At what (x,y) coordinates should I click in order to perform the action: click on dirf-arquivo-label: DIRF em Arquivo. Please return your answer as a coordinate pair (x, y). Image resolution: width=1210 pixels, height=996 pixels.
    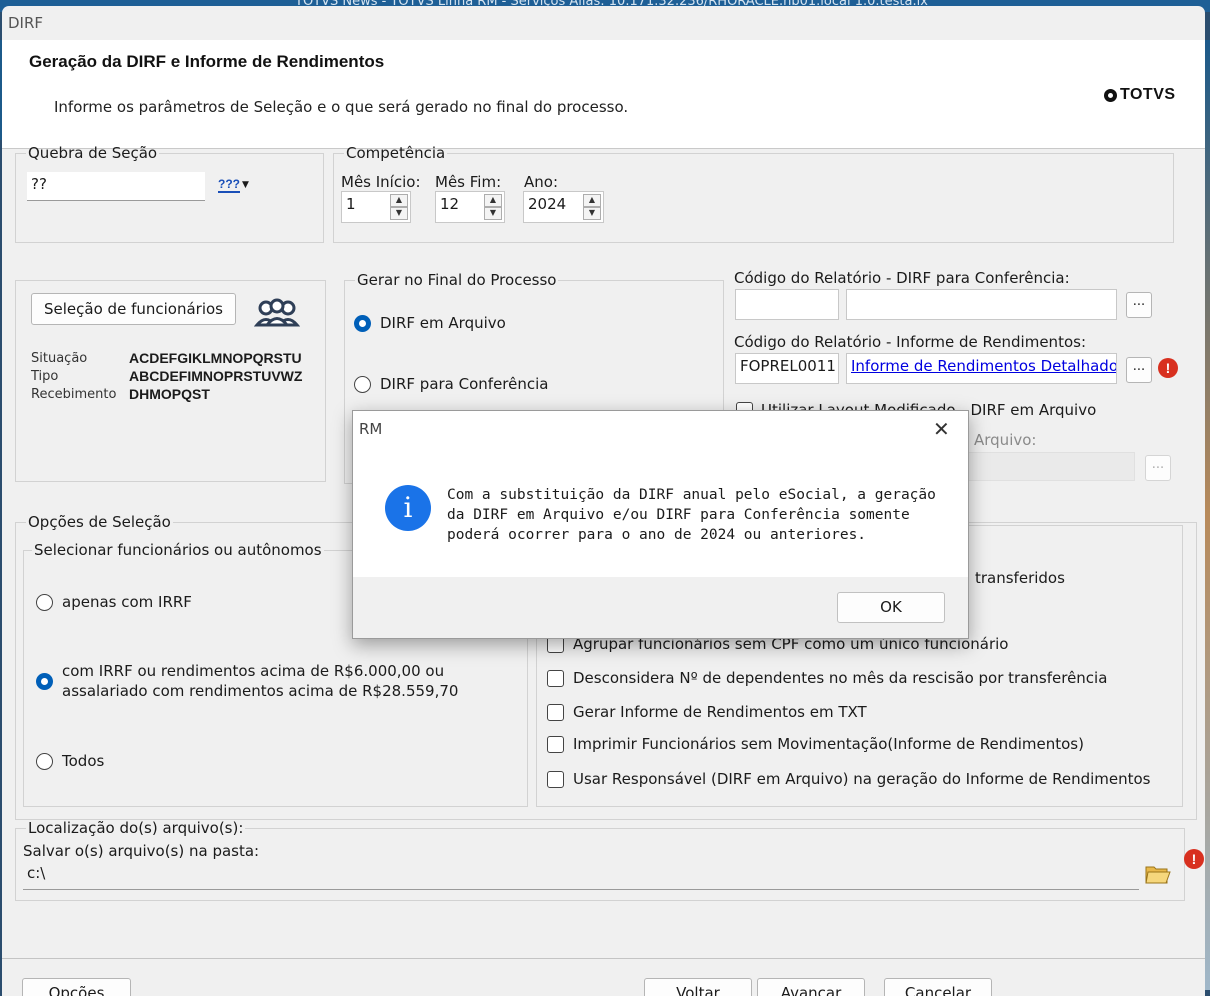
    Looking at the image, I should click on (443, 323).